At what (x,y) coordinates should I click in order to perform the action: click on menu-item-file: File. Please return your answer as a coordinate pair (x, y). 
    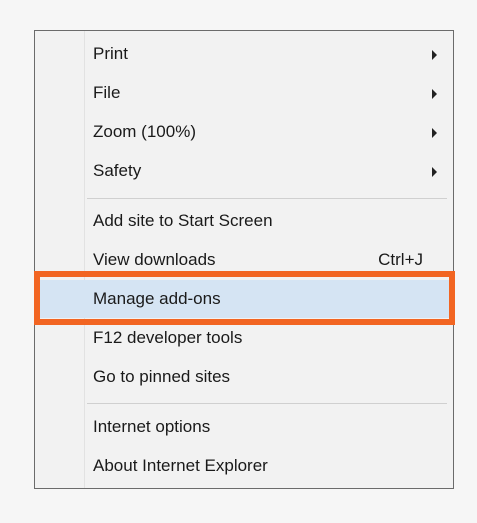
    Looking at the image, I should click on (244, 93).